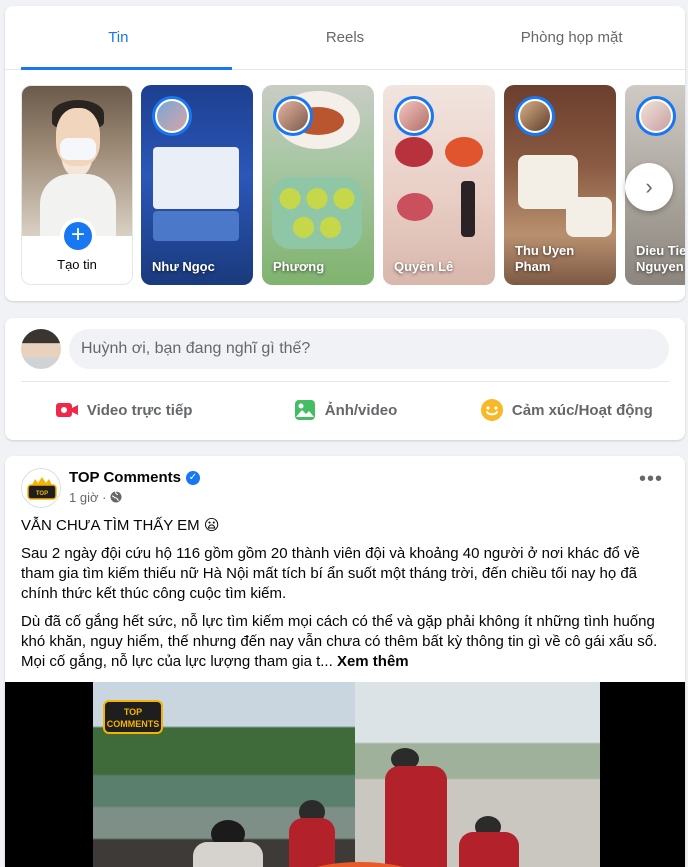 The image size is (688, 867). I want to click on tab-tin: Tin, so click(118, 38).